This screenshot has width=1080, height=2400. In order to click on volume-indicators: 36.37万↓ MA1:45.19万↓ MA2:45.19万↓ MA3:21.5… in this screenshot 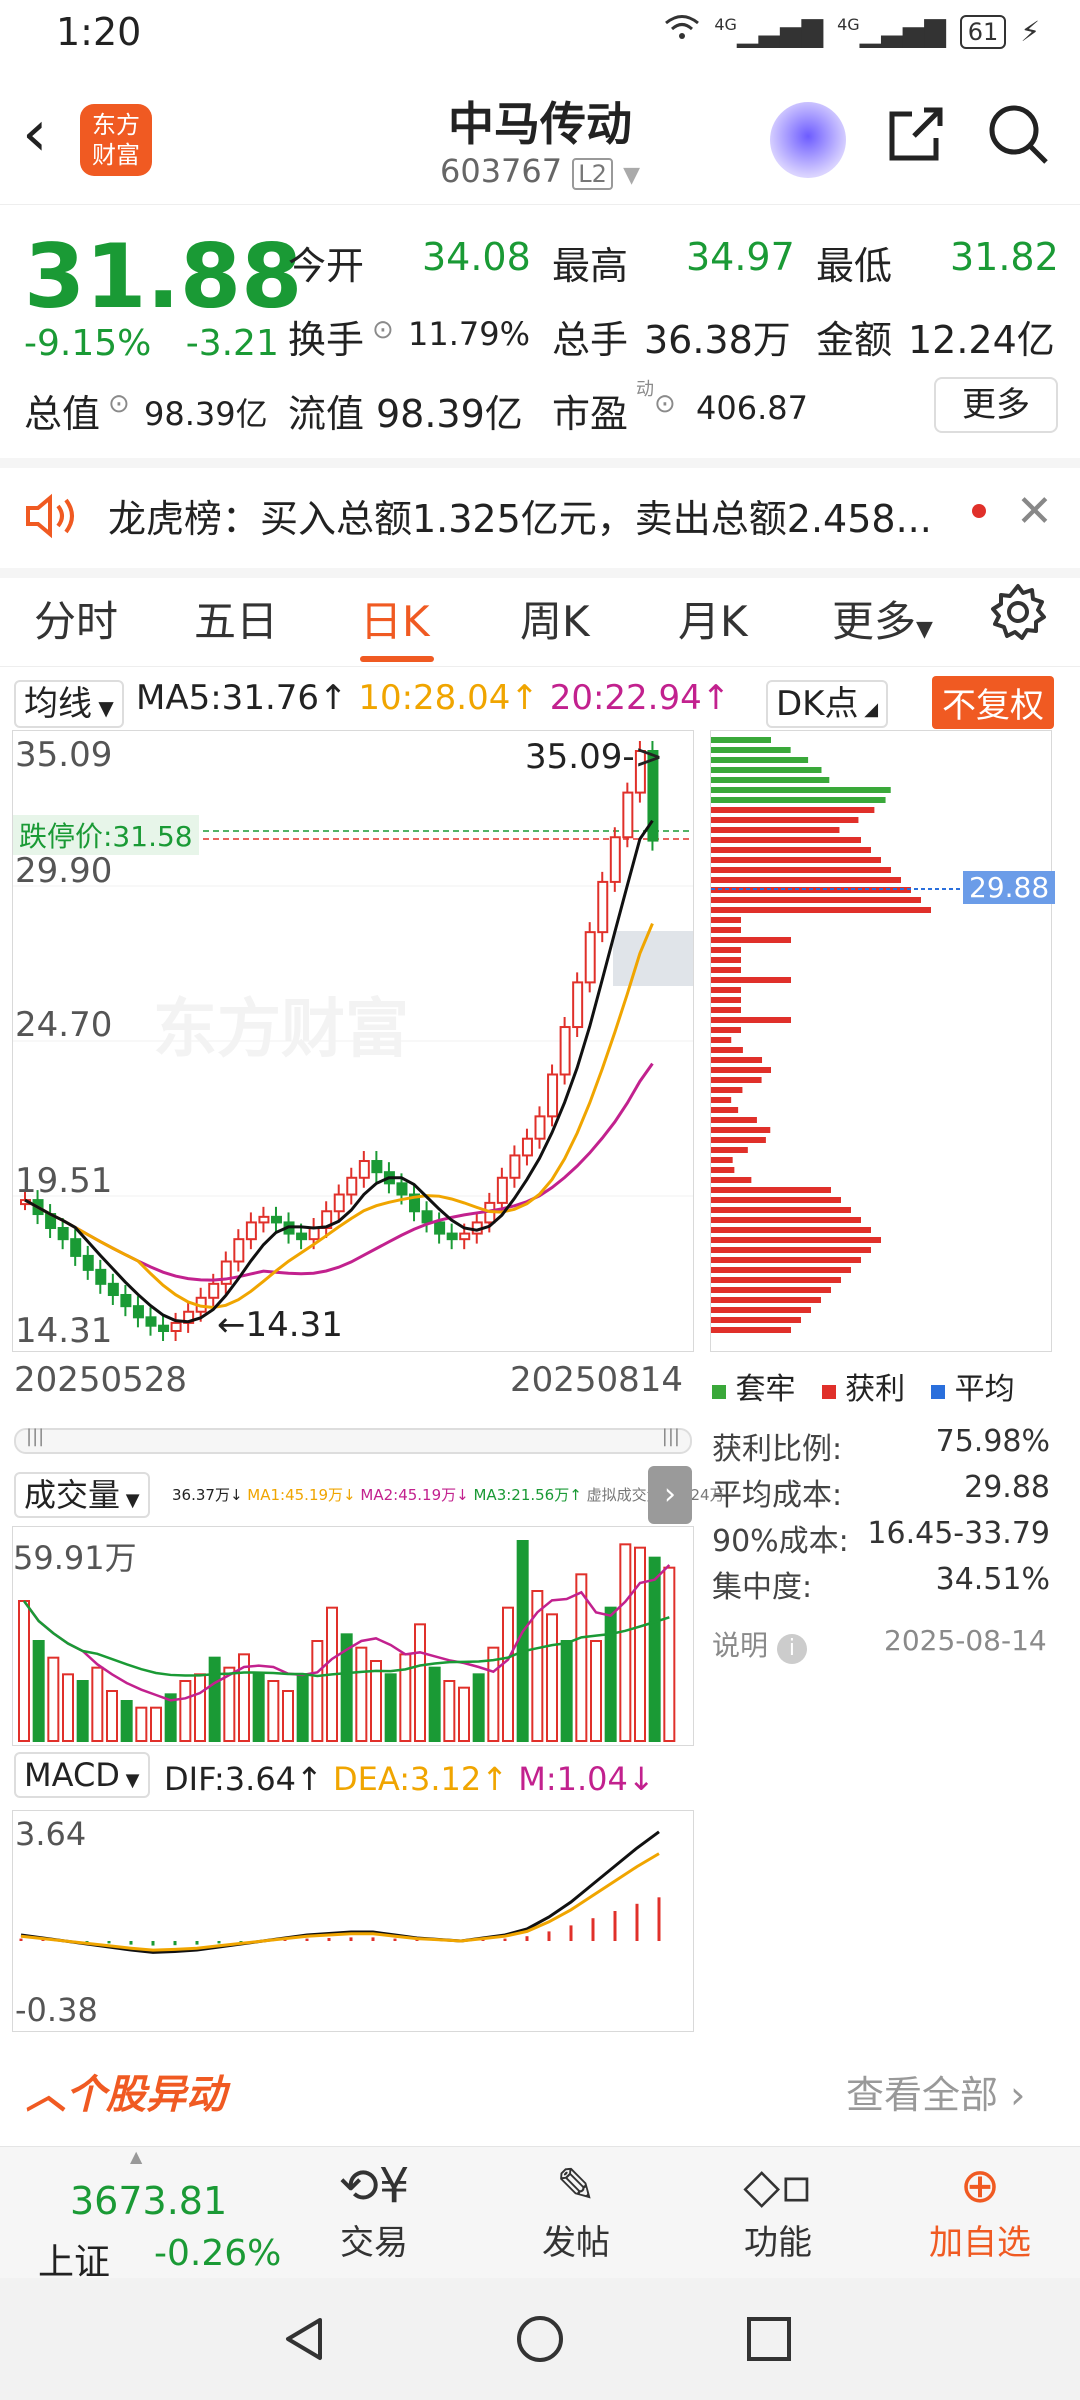, I will do `click(448, 1495)`.